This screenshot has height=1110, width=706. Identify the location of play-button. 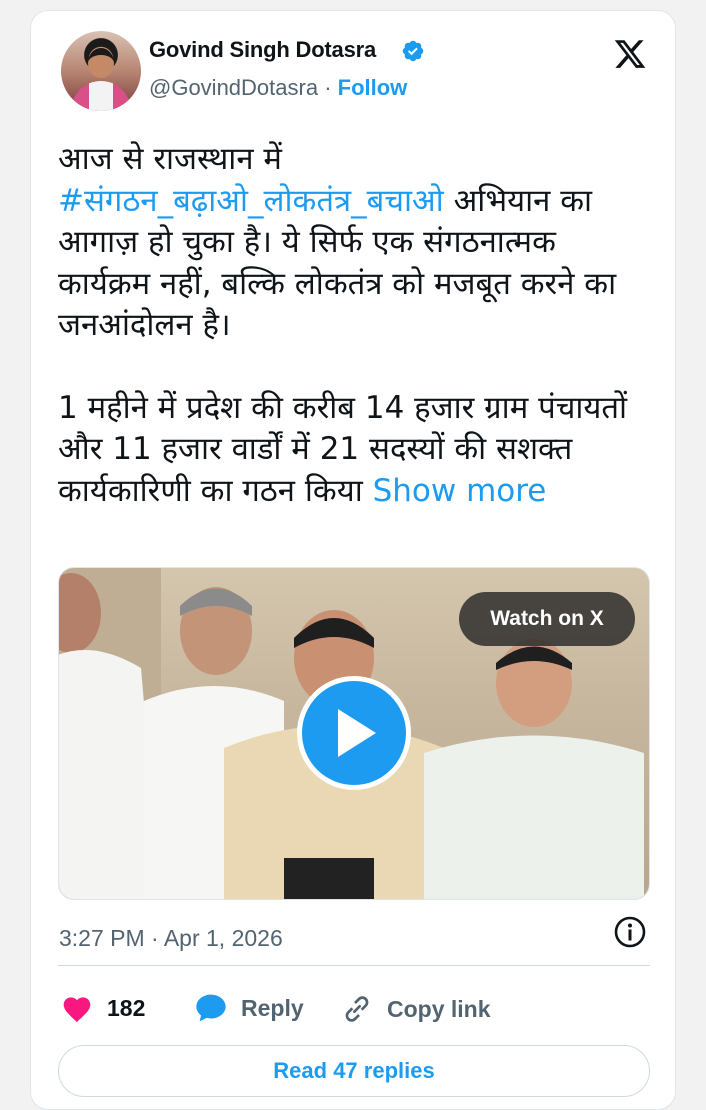
(354, 733).